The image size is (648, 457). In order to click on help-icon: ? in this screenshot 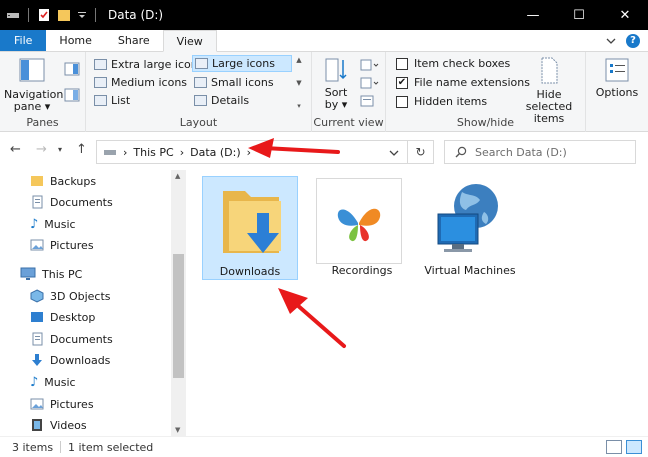, I will do `click(633, 40)`.